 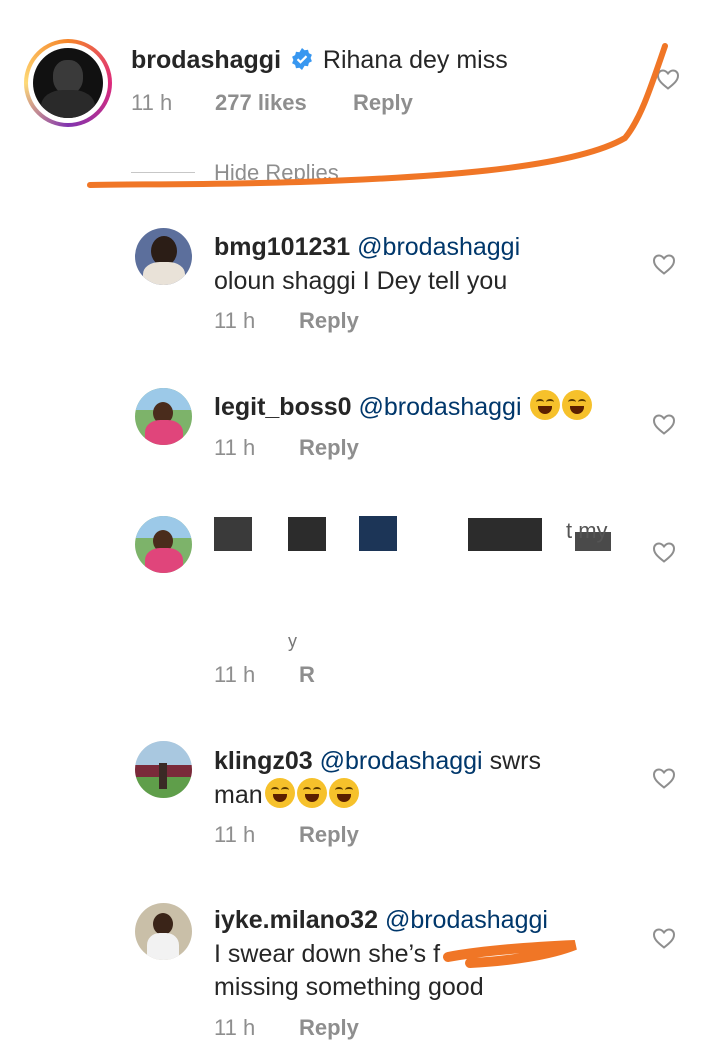 I want to click on reply-4-username: klingz03, so click(x=263, y=761).